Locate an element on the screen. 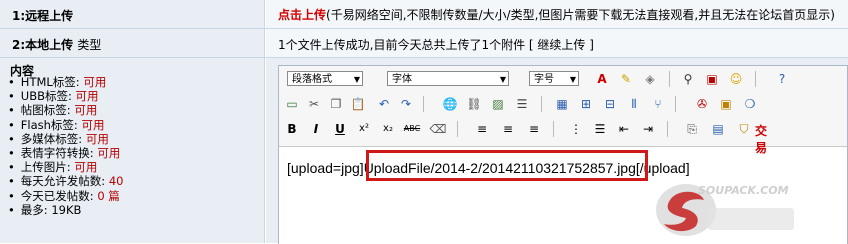  insert-paragraph-icon: ⎘ is located at coordinates (692, 129).